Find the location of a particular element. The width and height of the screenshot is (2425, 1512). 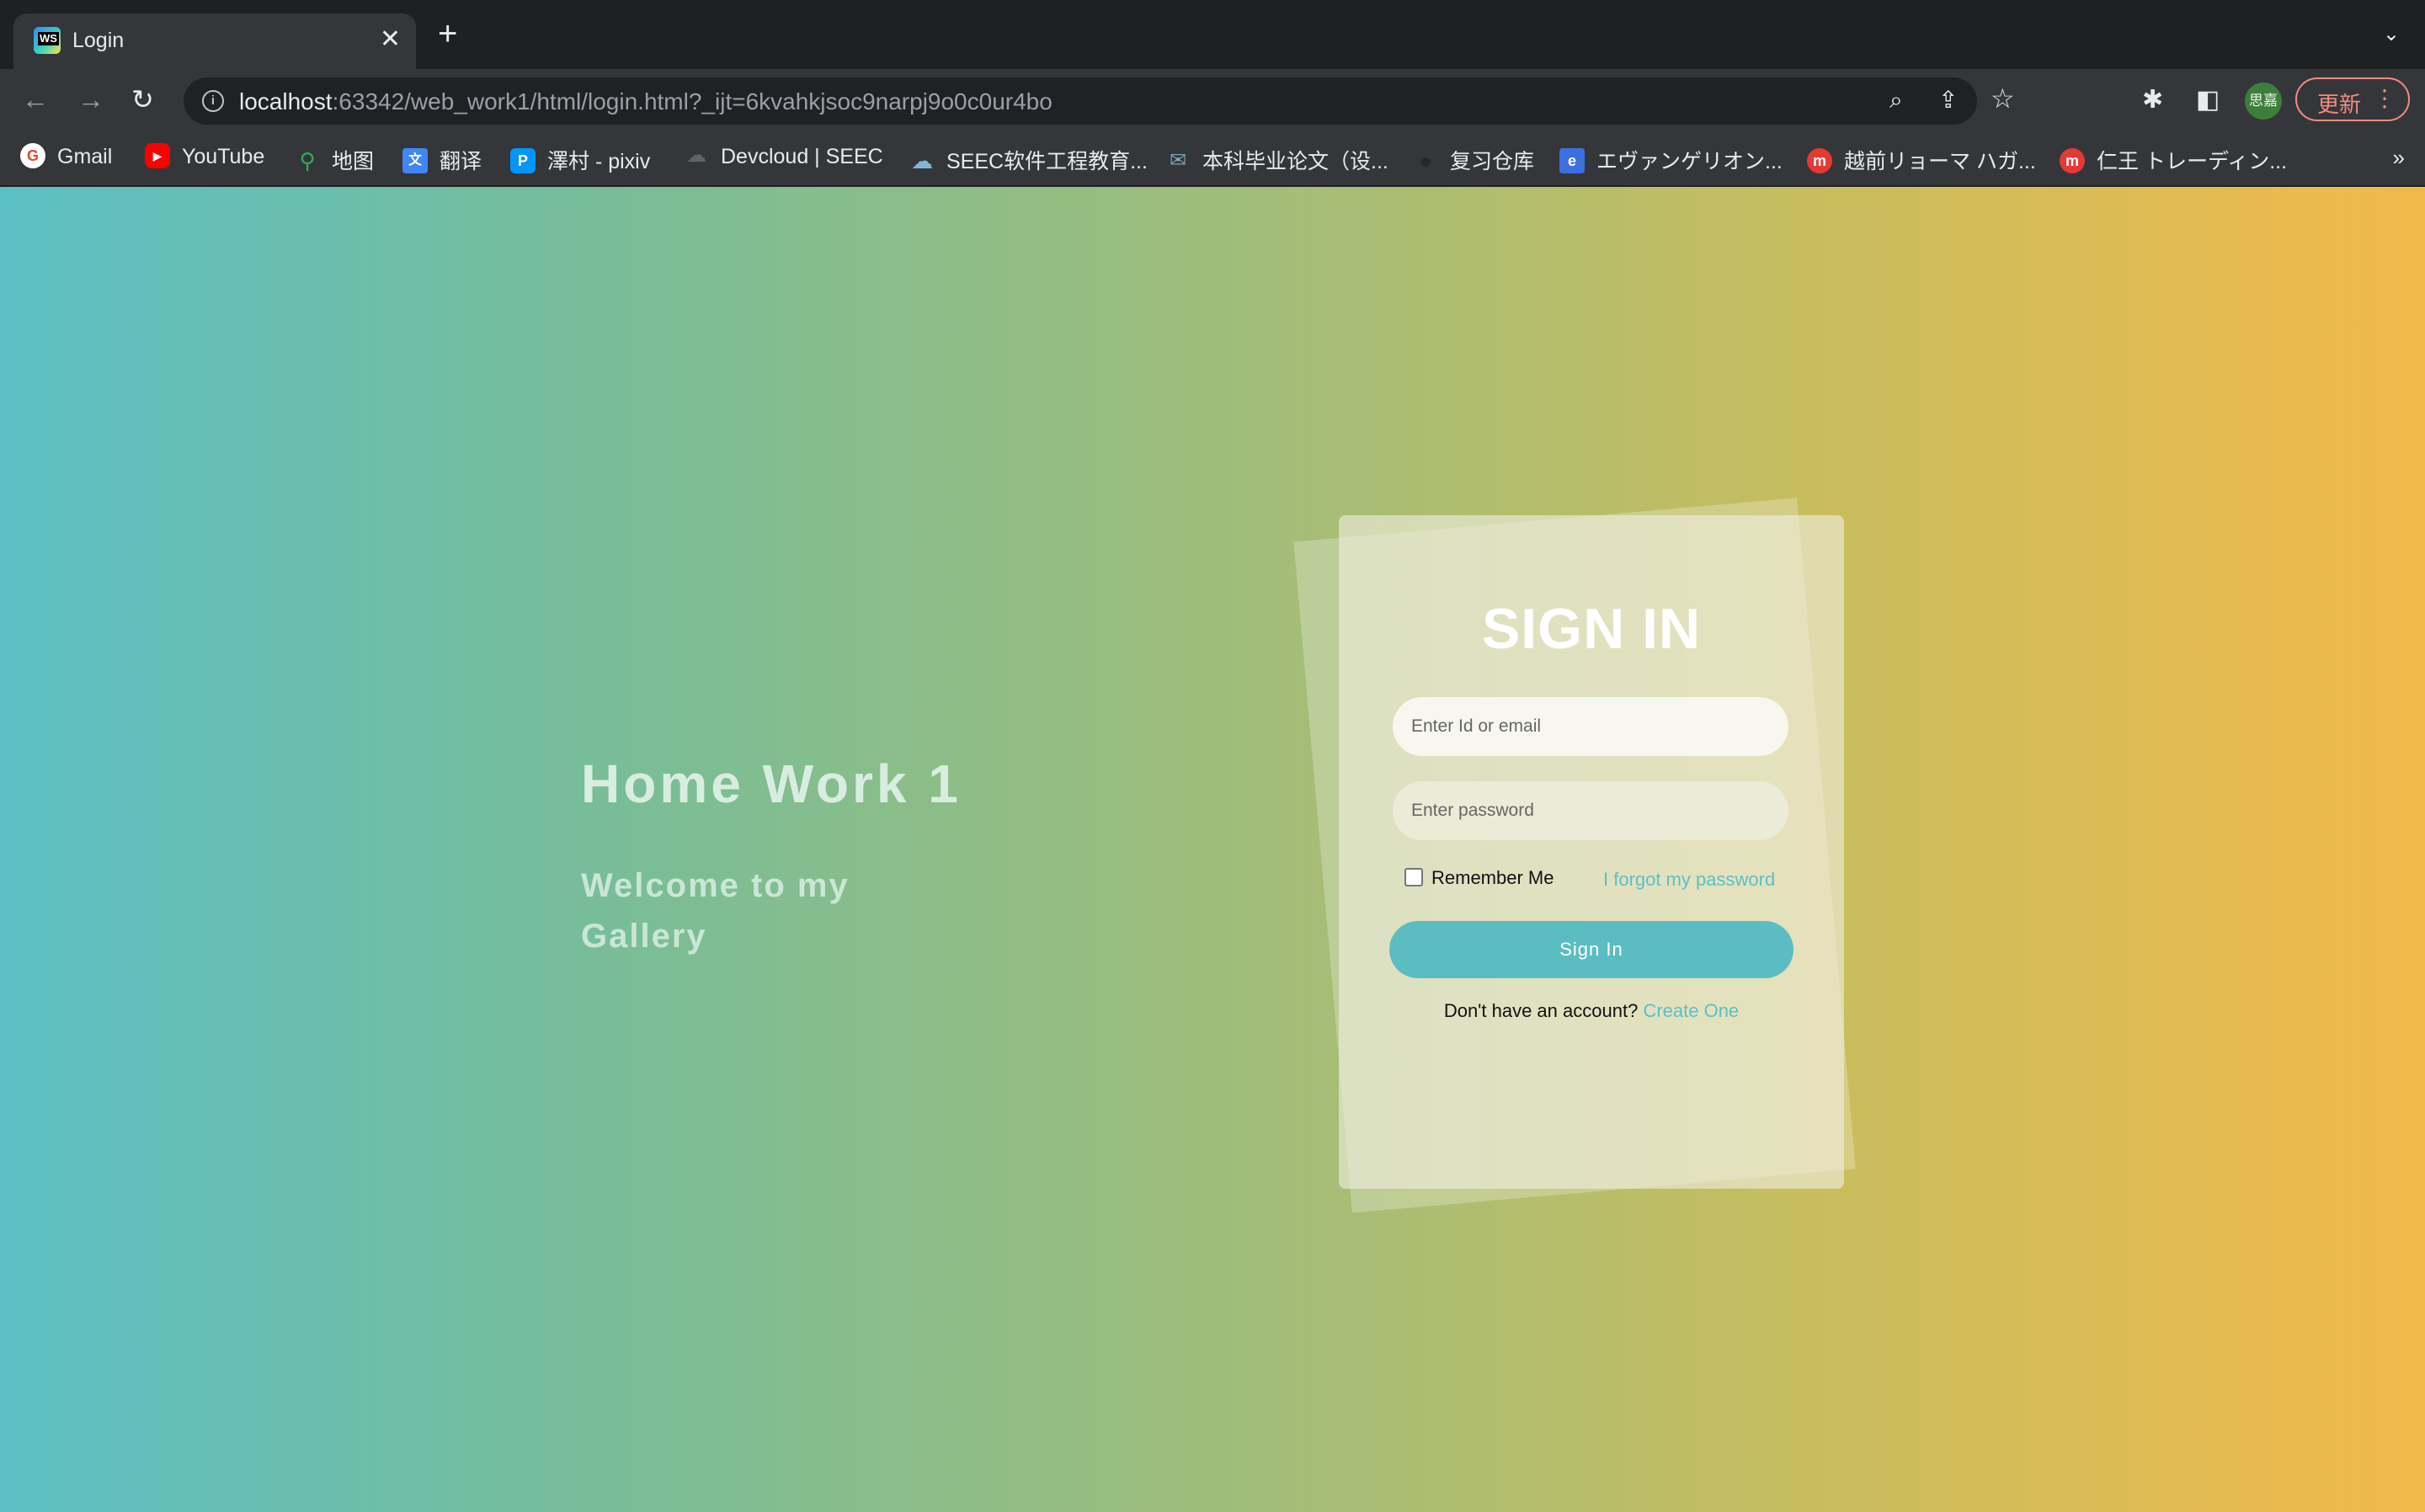

sign-in-heading: SIGN IN is located at coordinates (1591, 629).